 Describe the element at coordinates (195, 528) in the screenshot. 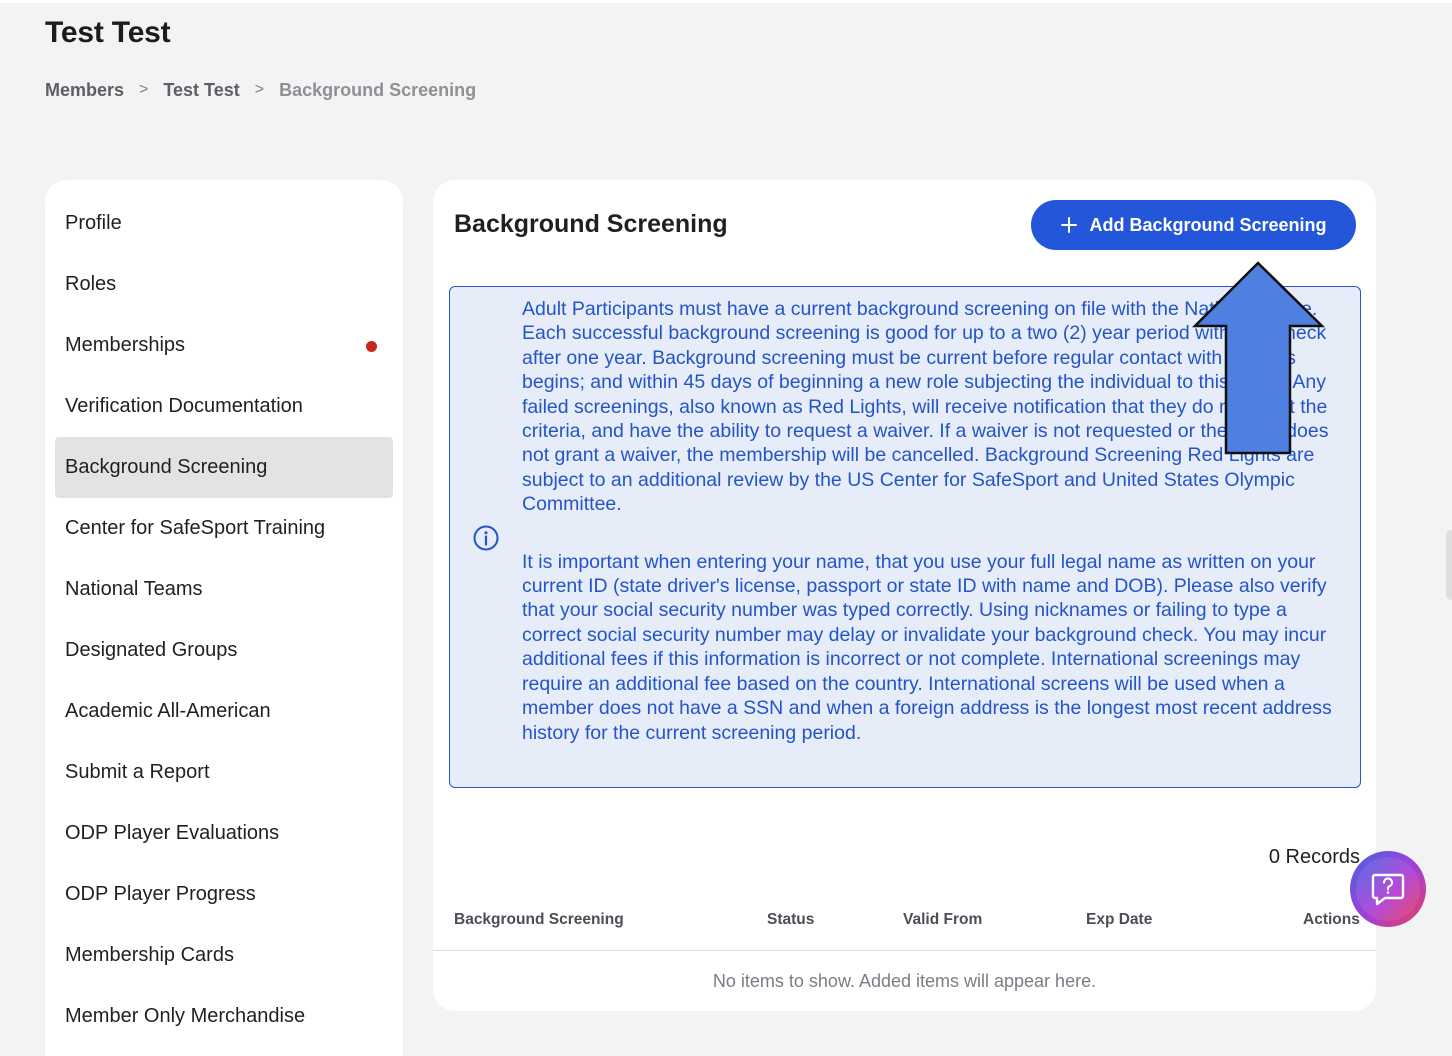

I see `sidebar-item-label: Center for SafeSport Training` at that location.